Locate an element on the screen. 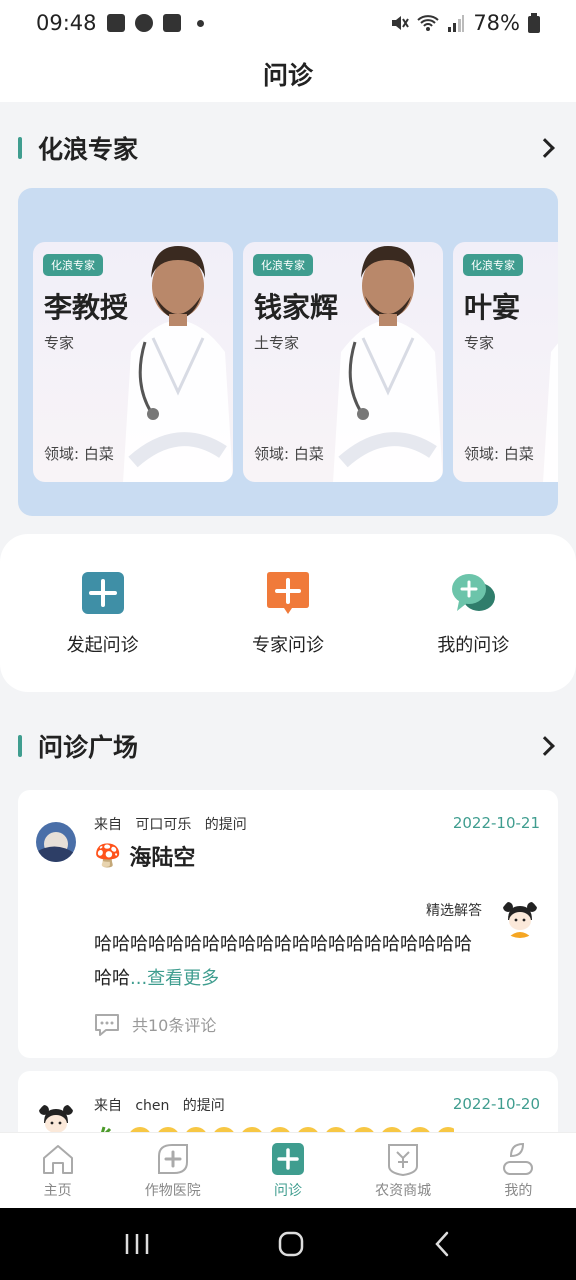  avatar is located at coordinates (56, 842).